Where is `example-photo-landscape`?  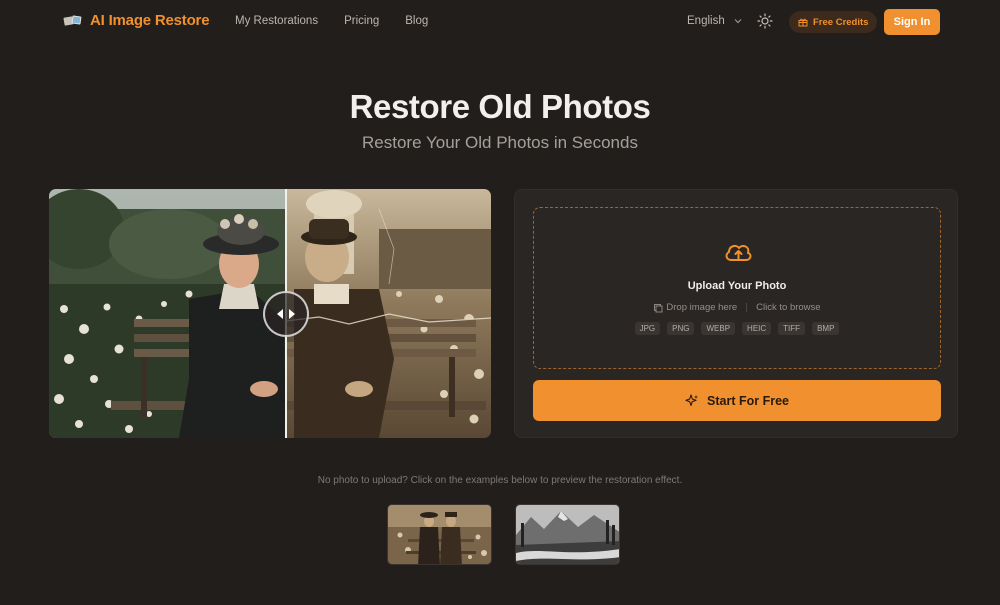
example-photo-landscape is located at coordinates (567, 534).